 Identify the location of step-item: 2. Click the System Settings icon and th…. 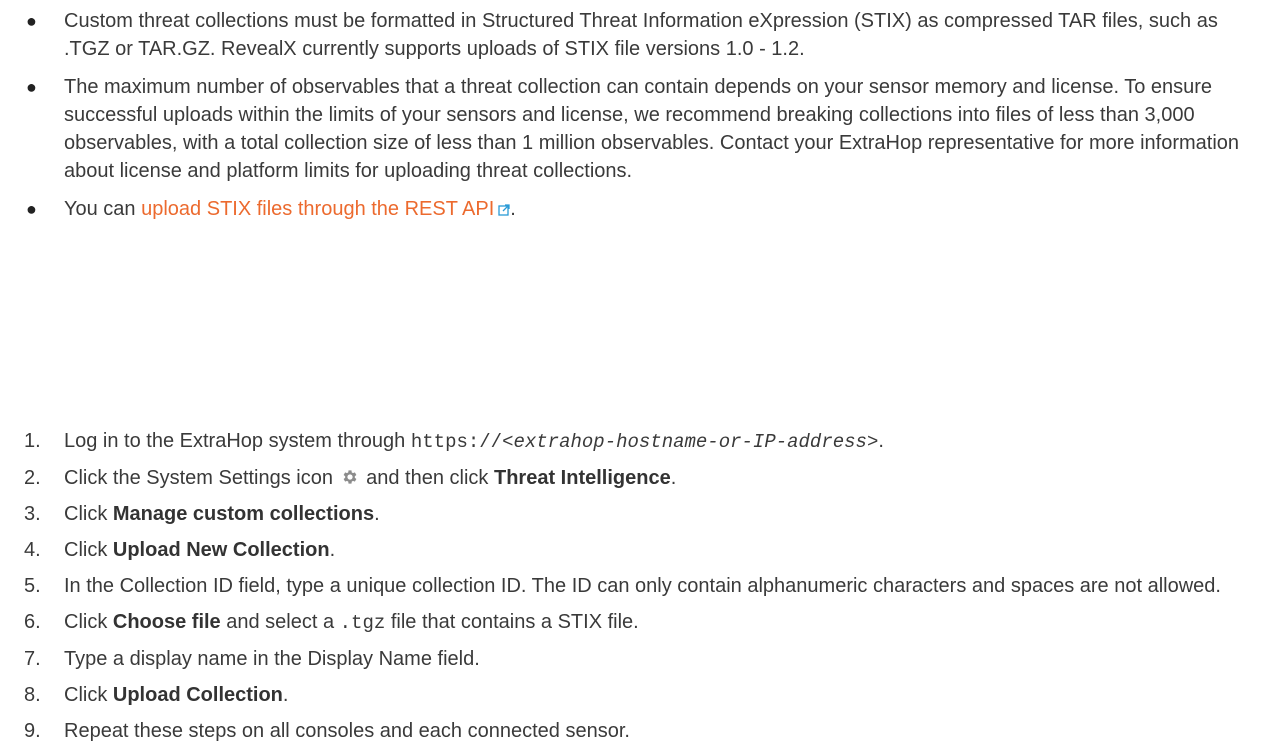
(630, 478).